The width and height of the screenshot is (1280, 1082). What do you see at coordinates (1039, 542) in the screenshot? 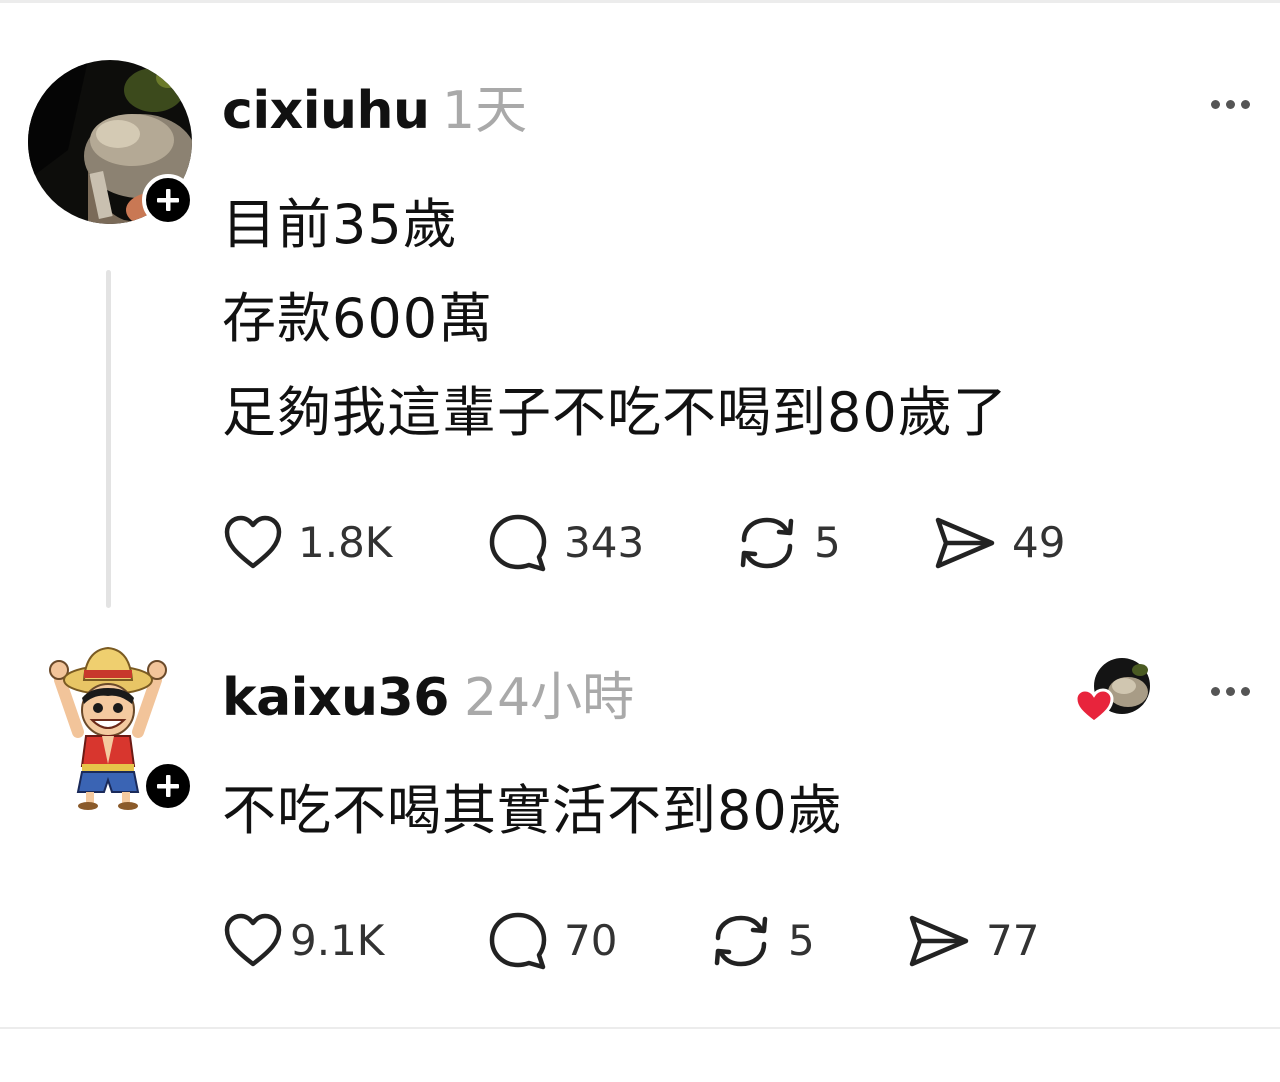
I see `share-count: 49` at bounding box center [1039, 542].